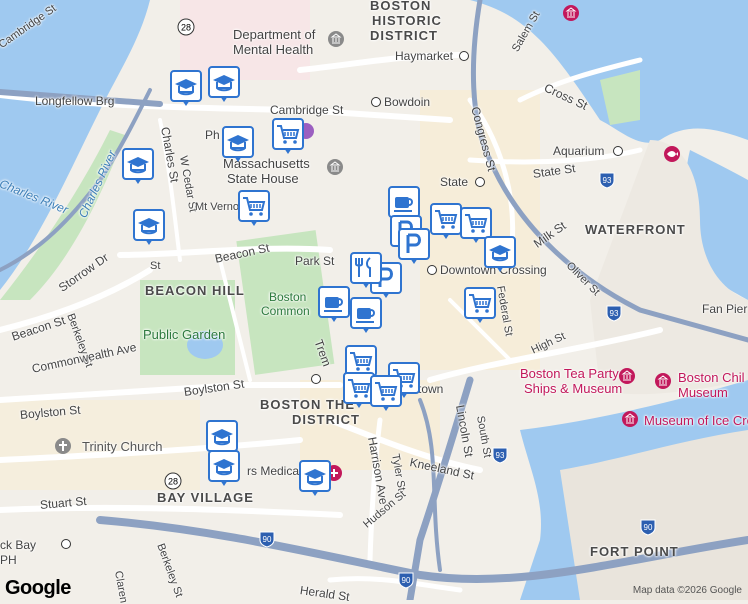 Image resolution: width=748 pixels, height=604 pixels. What do you see at coordinates (454, 182) in the screenshot?
I see `station-label-state: State` at bounding box center [454, 182].